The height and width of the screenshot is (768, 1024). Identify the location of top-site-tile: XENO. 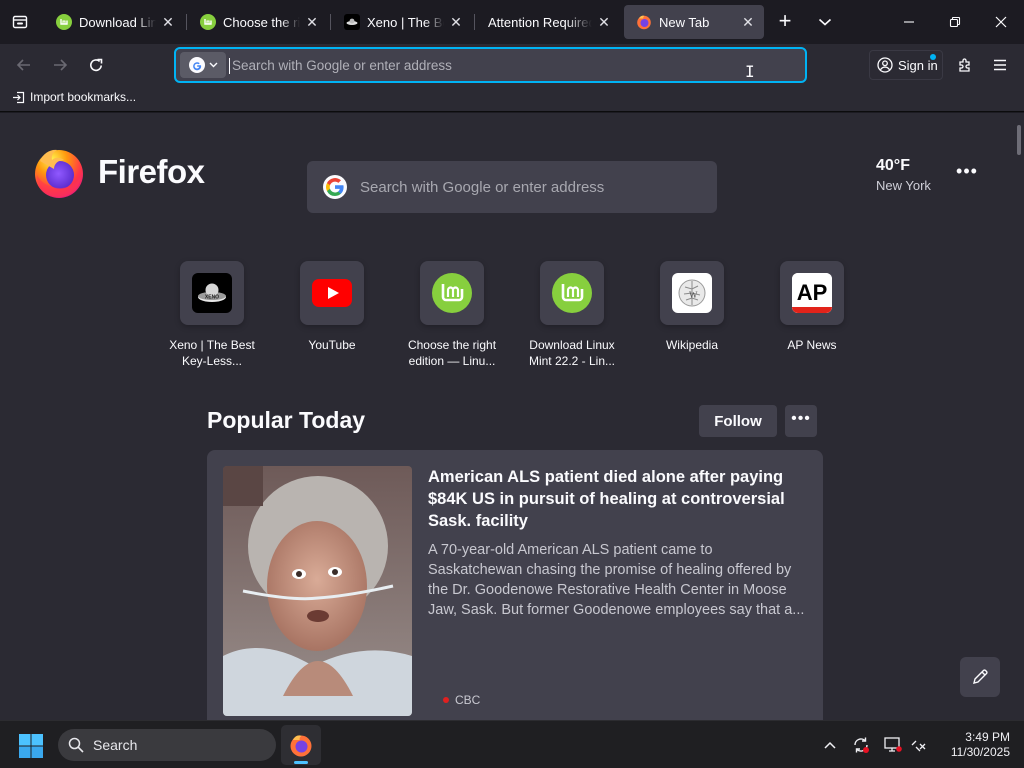
(212, 293).